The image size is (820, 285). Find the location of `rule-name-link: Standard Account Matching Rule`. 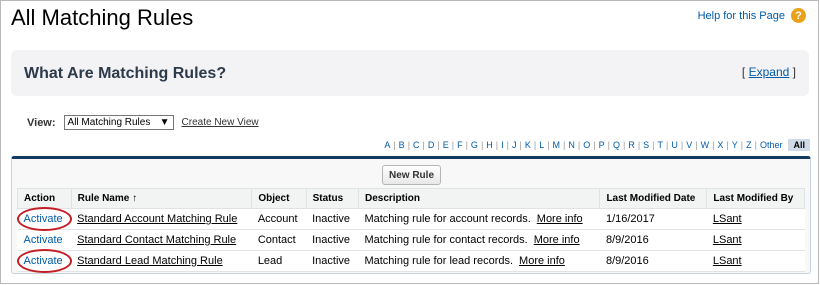

rule-name-link: Standard Account Matching Rule is located at coordinates (157, 219).